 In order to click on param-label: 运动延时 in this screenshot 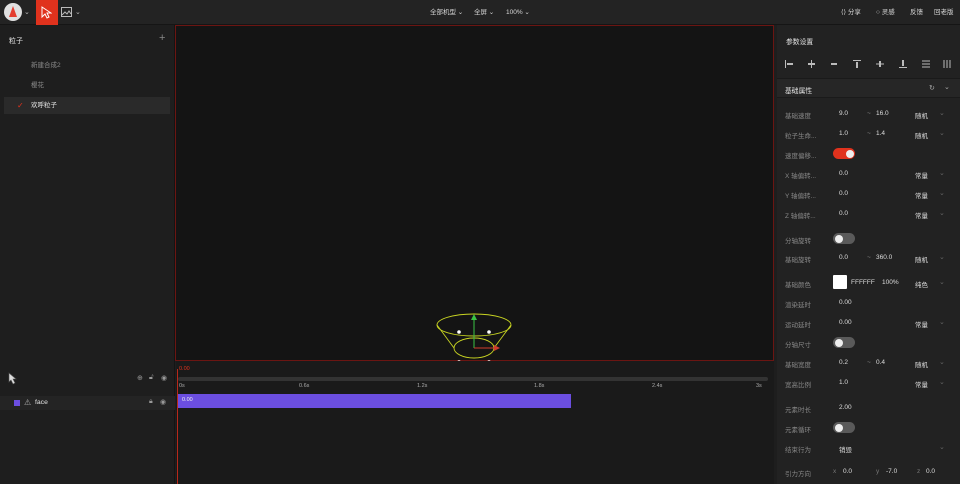, I will do `click(798, 325)`.